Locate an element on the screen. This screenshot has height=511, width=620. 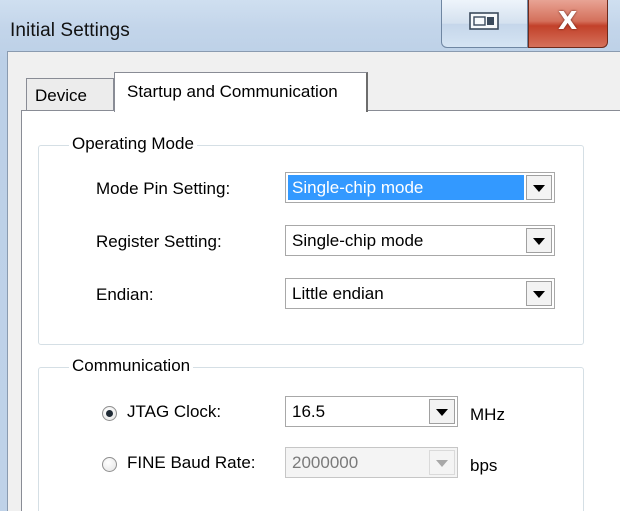
mode-pin-setting-dropdown: Single-chip mode is located at coordinates (420, 187).